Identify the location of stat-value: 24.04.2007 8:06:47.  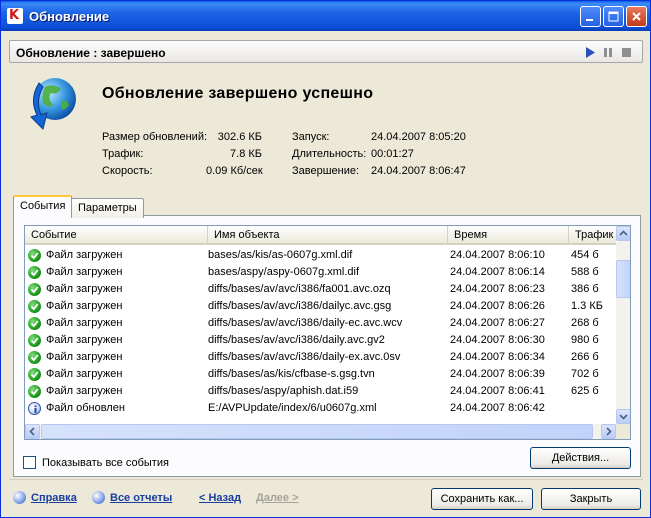
(418, 171).